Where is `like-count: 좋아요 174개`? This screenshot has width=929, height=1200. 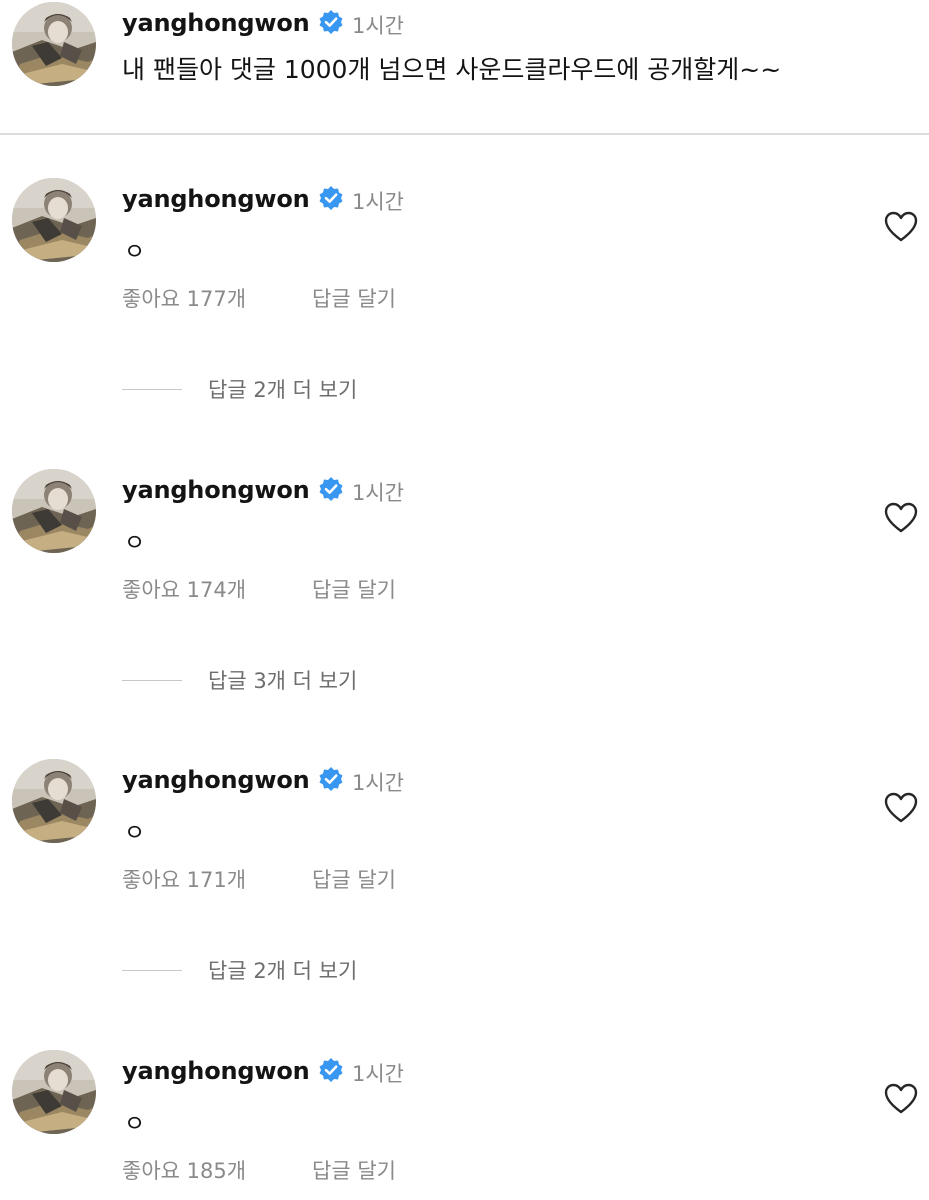 like-count: 좋아요 174개 is located at coordinates (184, 589).